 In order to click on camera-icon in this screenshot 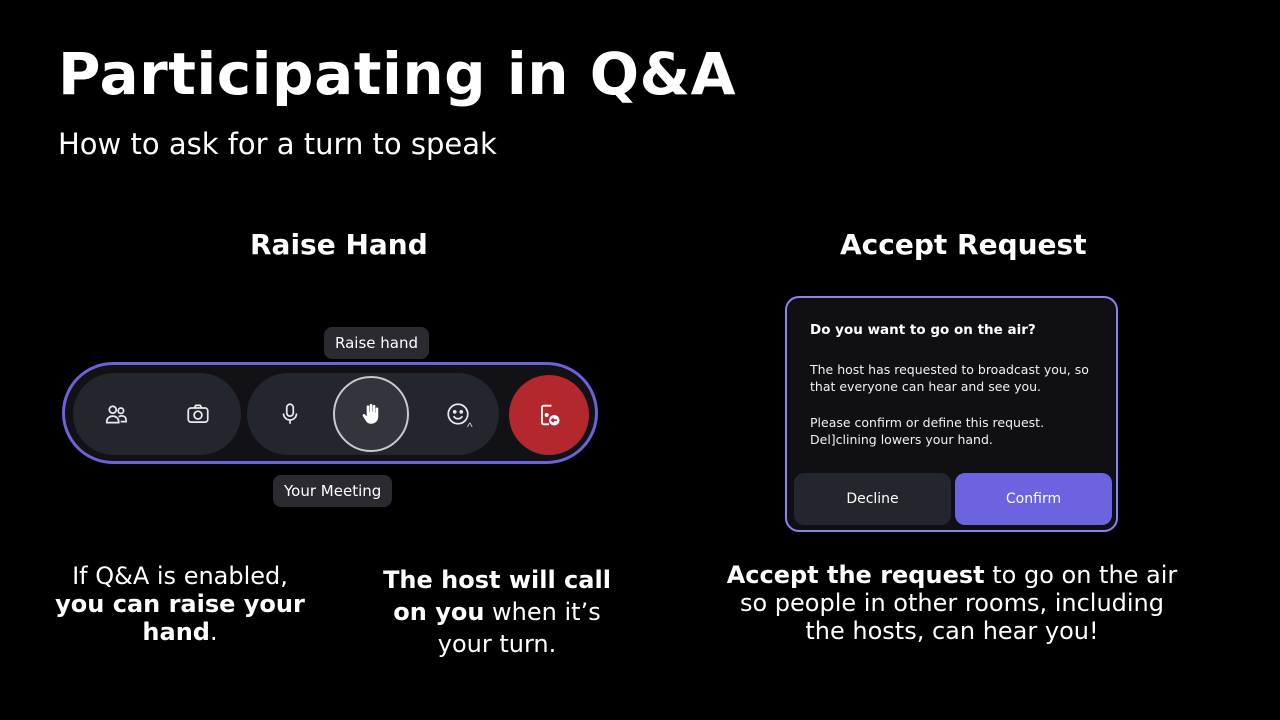, I will do `click(198, 413)`.